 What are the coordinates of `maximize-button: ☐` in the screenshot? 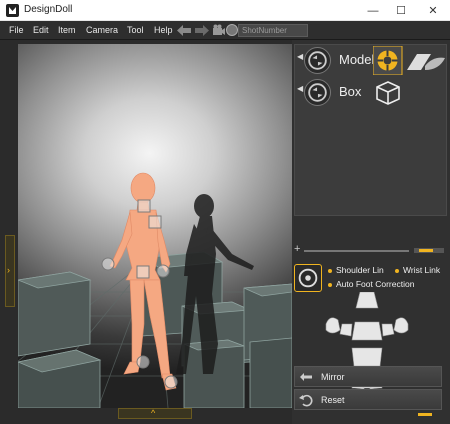 It's located at (401, 10).